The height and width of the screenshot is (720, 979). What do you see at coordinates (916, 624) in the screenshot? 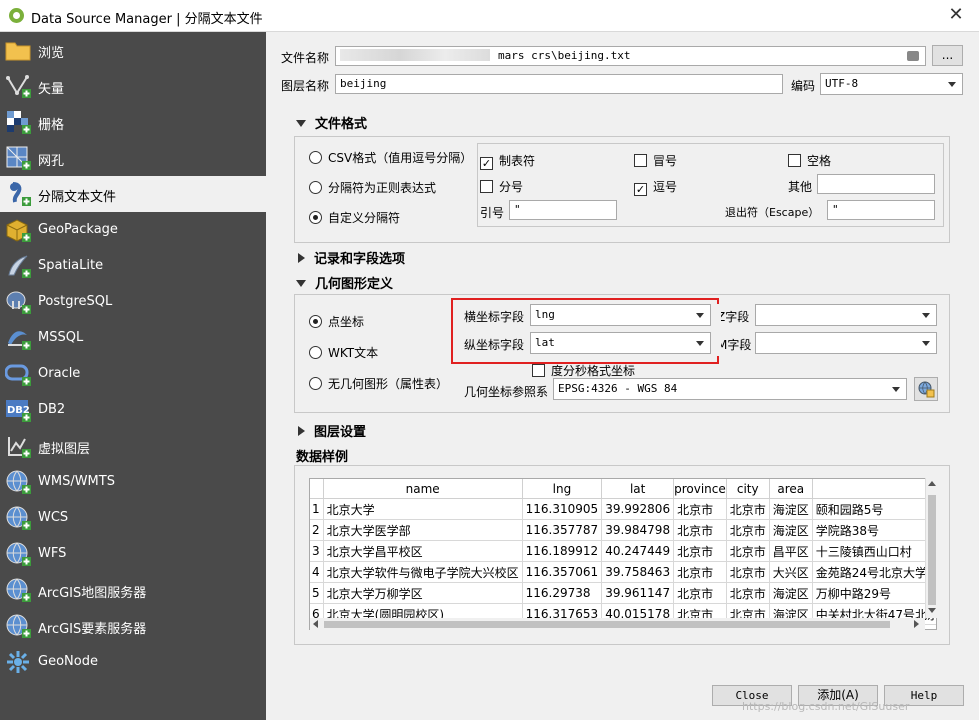
I see `scroll-right-icon` at bounding box center [916, 624].